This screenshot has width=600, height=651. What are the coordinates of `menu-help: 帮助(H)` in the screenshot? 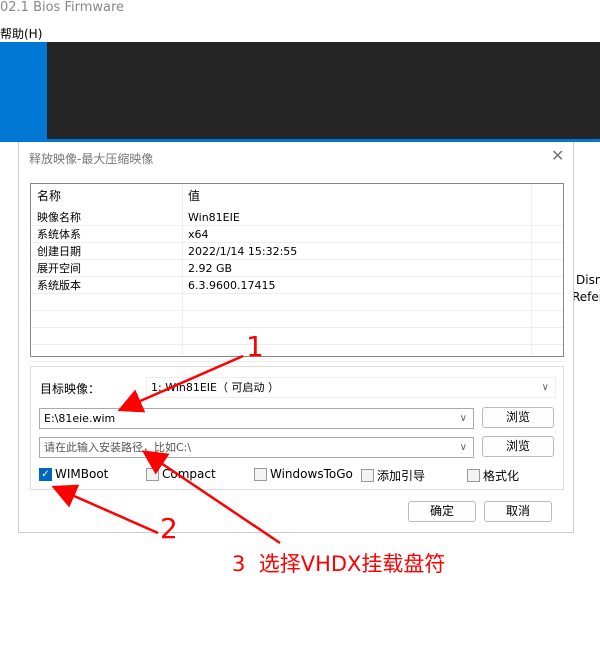 It's located at (21, 33).